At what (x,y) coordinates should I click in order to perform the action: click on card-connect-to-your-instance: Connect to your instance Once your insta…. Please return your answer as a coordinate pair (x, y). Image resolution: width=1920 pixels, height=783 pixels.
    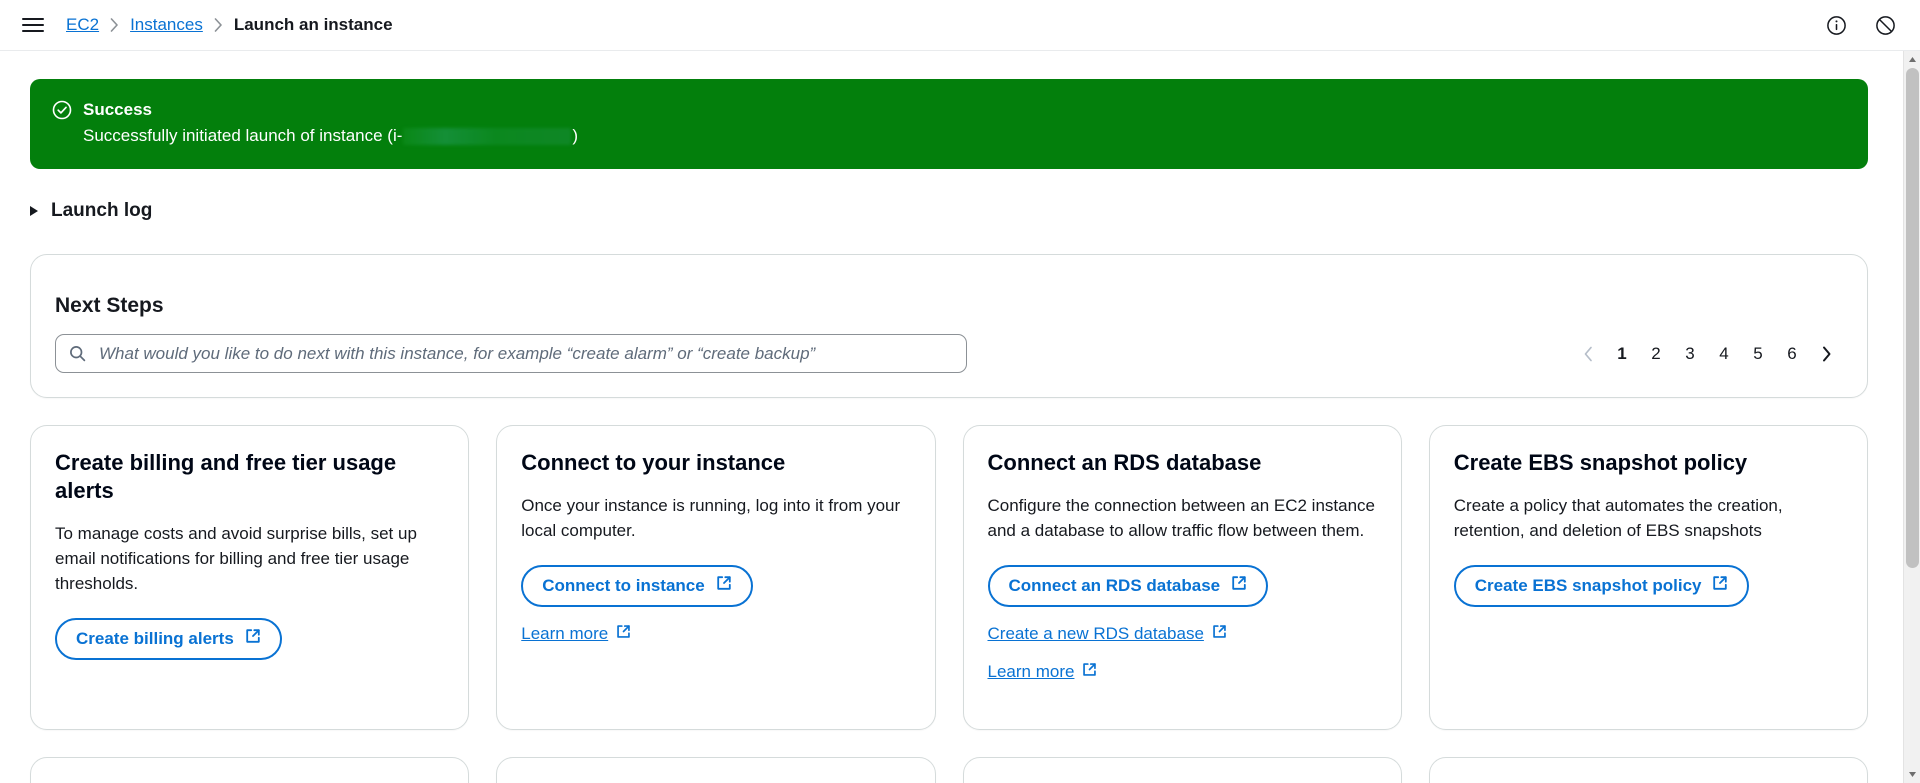
    Looking at the image, I should click on (716, 578).